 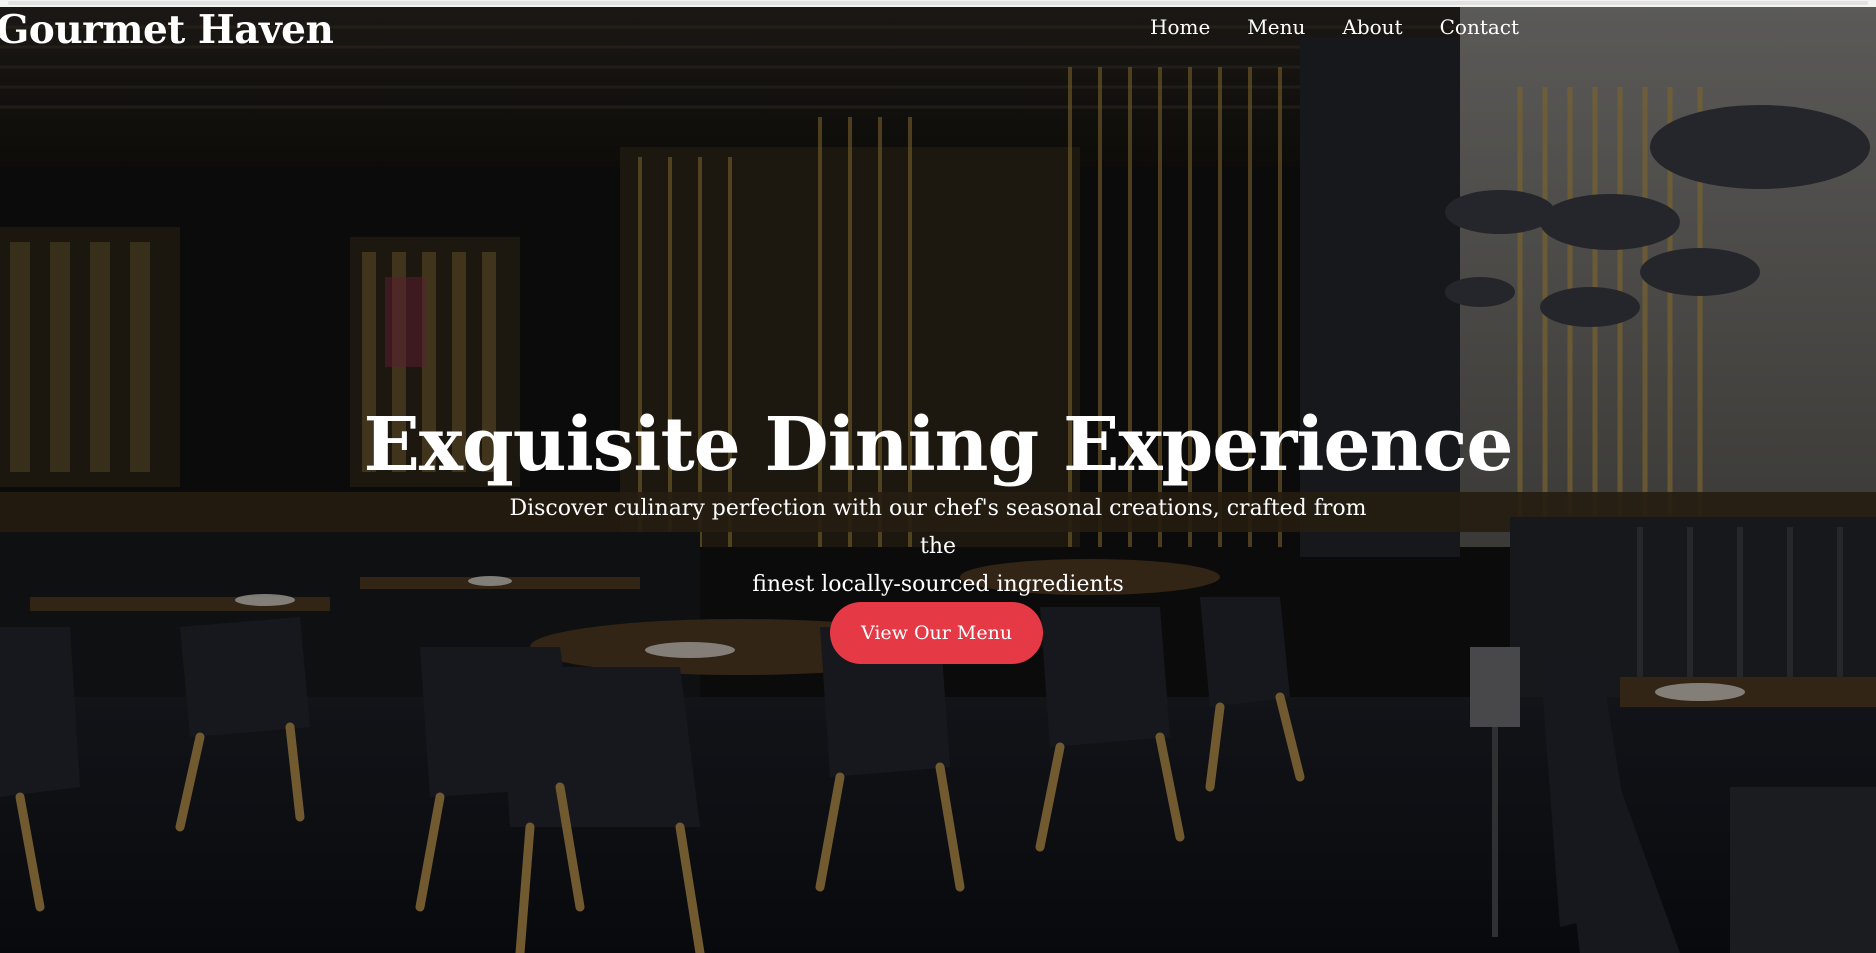 I want to click on hero-title: Exquisite Dining Experience, so click(x=938, y=444).